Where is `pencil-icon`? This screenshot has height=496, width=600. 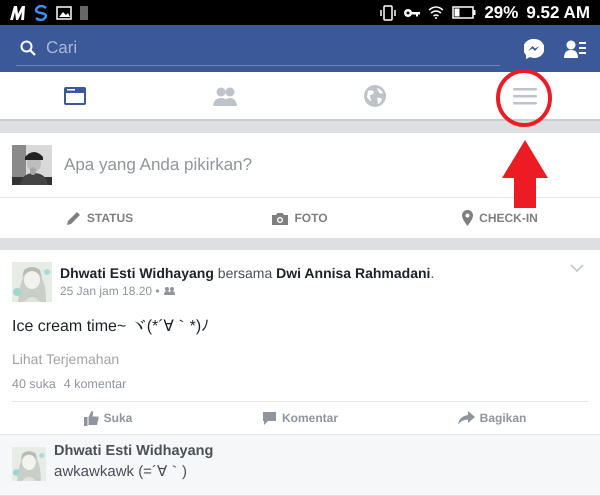 pencil-icon is located at coordinates (73, 218).